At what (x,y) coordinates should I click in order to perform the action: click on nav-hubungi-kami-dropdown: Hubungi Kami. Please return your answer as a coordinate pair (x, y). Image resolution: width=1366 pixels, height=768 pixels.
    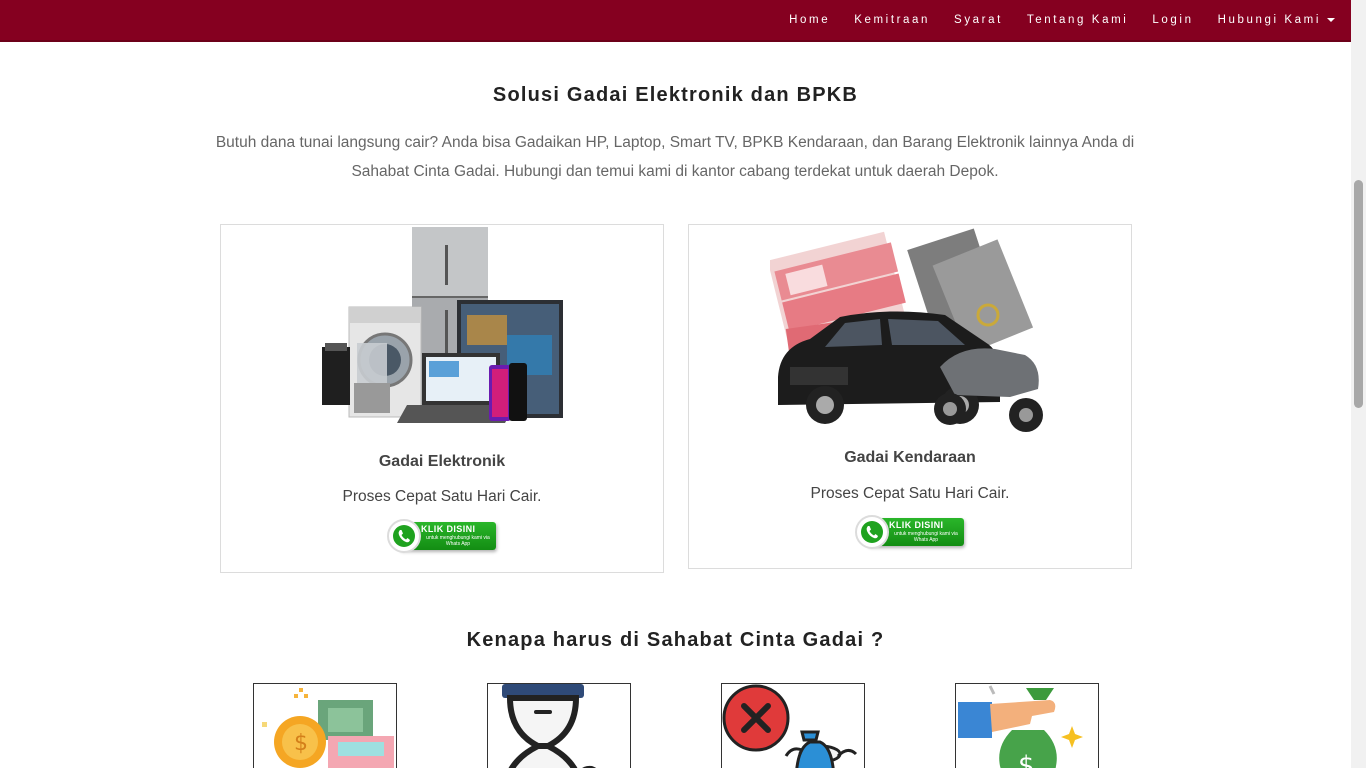
    Looking at the image, I should click on (1276, 20).